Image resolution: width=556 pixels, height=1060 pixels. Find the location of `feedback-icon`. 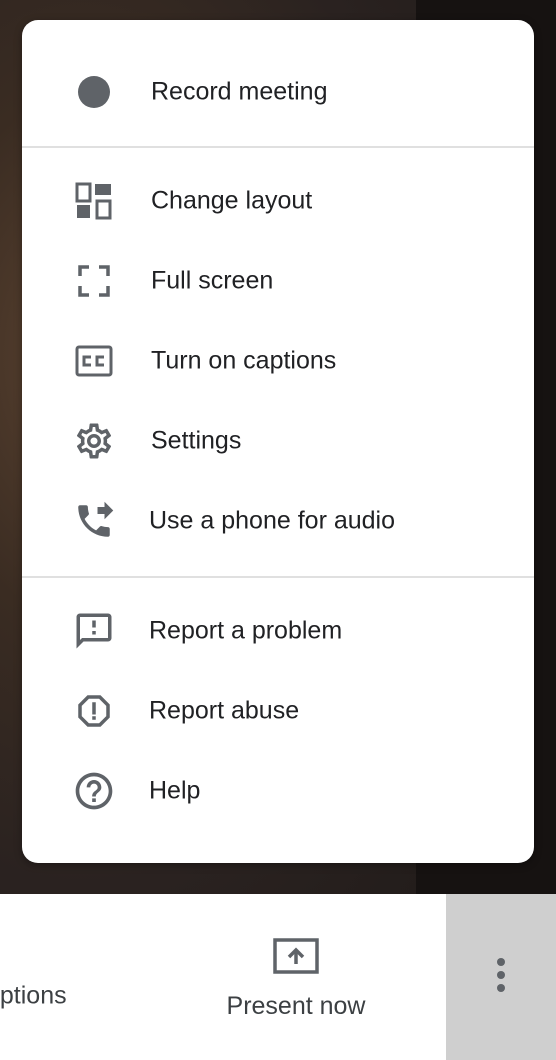

feedback-icon is located at coordinates (94, 631).